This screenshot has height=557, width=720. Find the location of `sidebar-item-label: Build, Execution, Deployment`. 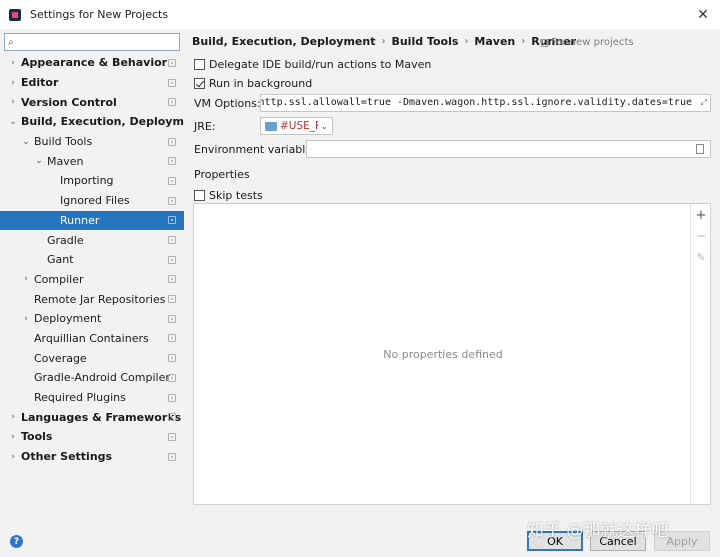

sidebar-item-label: Build, Execution, Deployment is located at coordinates (113, 122).